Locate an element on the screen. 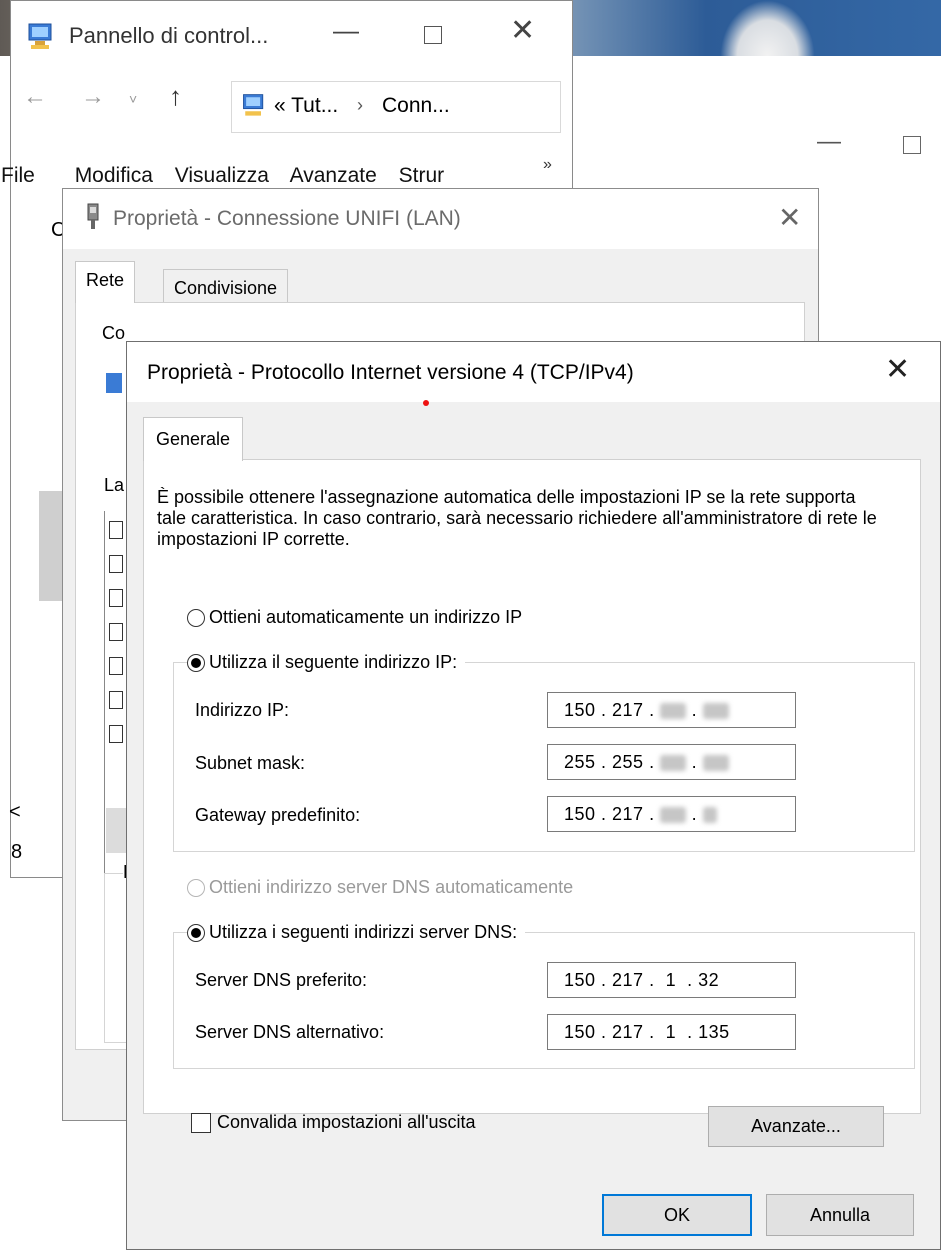 Image resolution: width=941 pixels, height=1250 pixels. dns-group is located at coordinates (544, 1000).